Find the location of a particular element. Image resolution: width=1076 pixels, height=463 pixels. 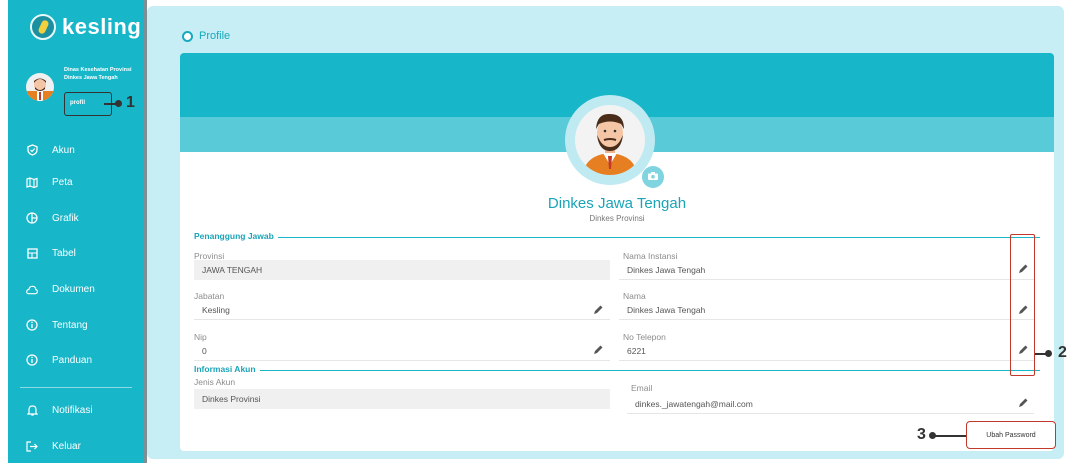

logo-icon is located at coordinates (43, 27).